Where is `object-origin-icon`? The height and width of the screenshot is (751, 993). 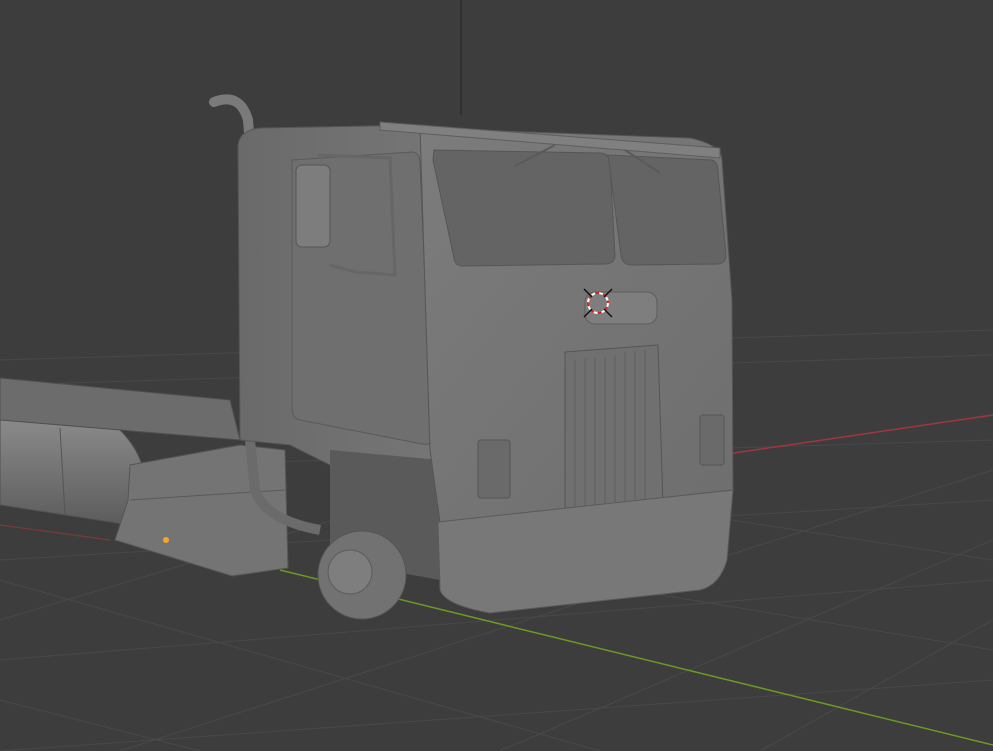 object-origin-icon is located at coordinates (166, 540).